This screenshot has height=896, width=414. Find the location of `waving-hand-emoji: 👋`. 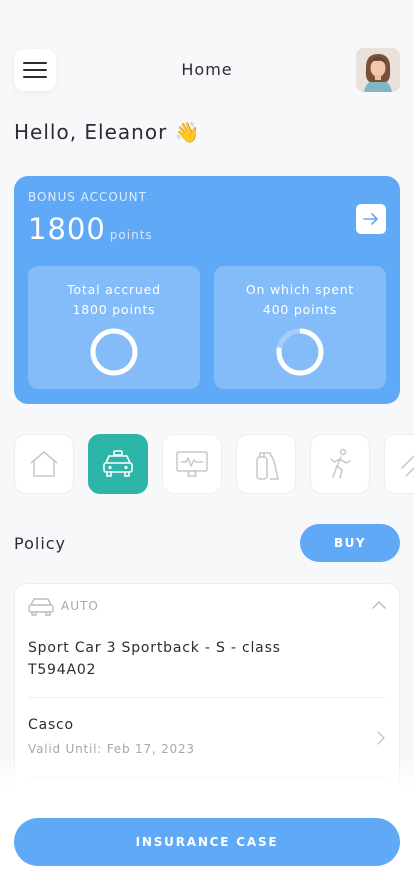

waving-hand-emoji: 👋 is located at coordinates (187, 132).